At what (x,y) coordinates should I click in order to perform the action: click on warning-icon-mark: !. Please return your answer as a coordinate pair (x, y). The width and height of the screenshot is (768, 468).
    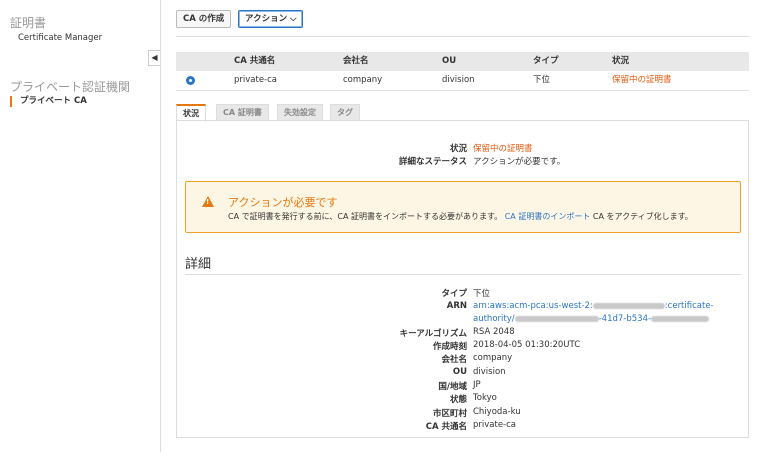
    Looking at the image, I should click on (208, 202).